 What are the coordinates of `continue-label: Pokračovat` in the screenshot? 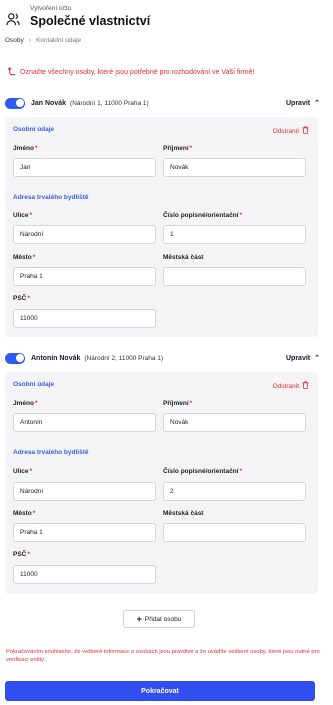 It's located at (160, 691).